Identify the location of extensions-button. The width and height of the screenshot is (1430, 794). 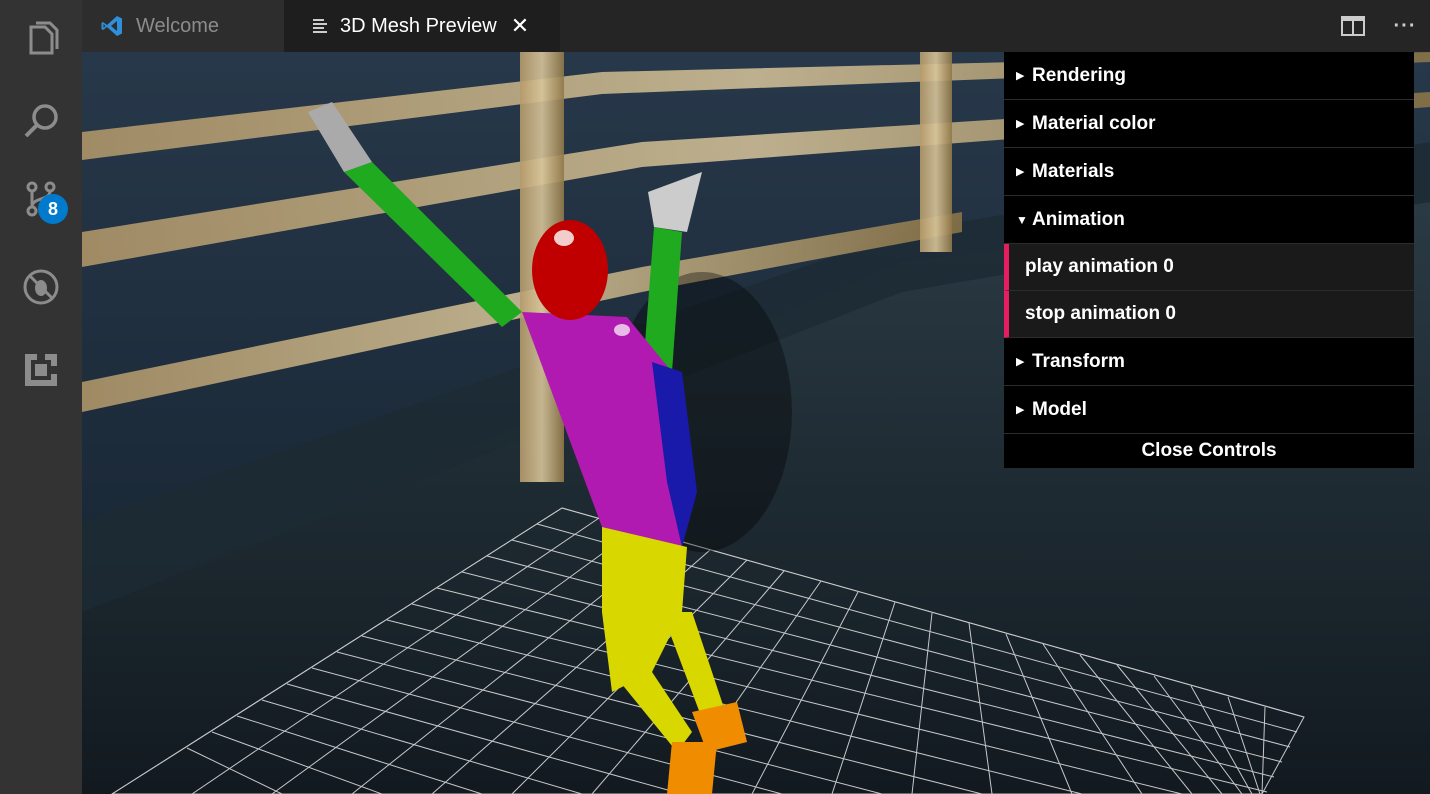
(41, 370).